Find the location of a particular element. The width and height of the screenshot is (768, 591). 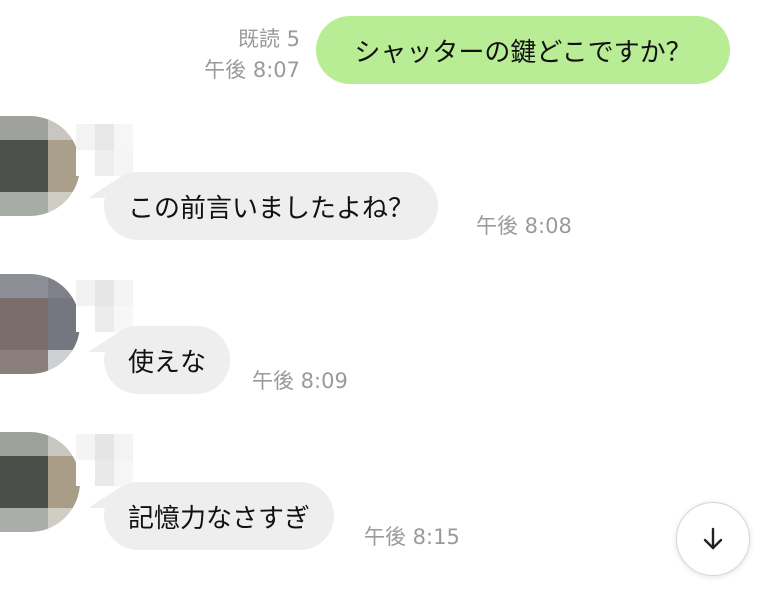

message-time: 午後 8:08 is located at coordinates (524, 226).